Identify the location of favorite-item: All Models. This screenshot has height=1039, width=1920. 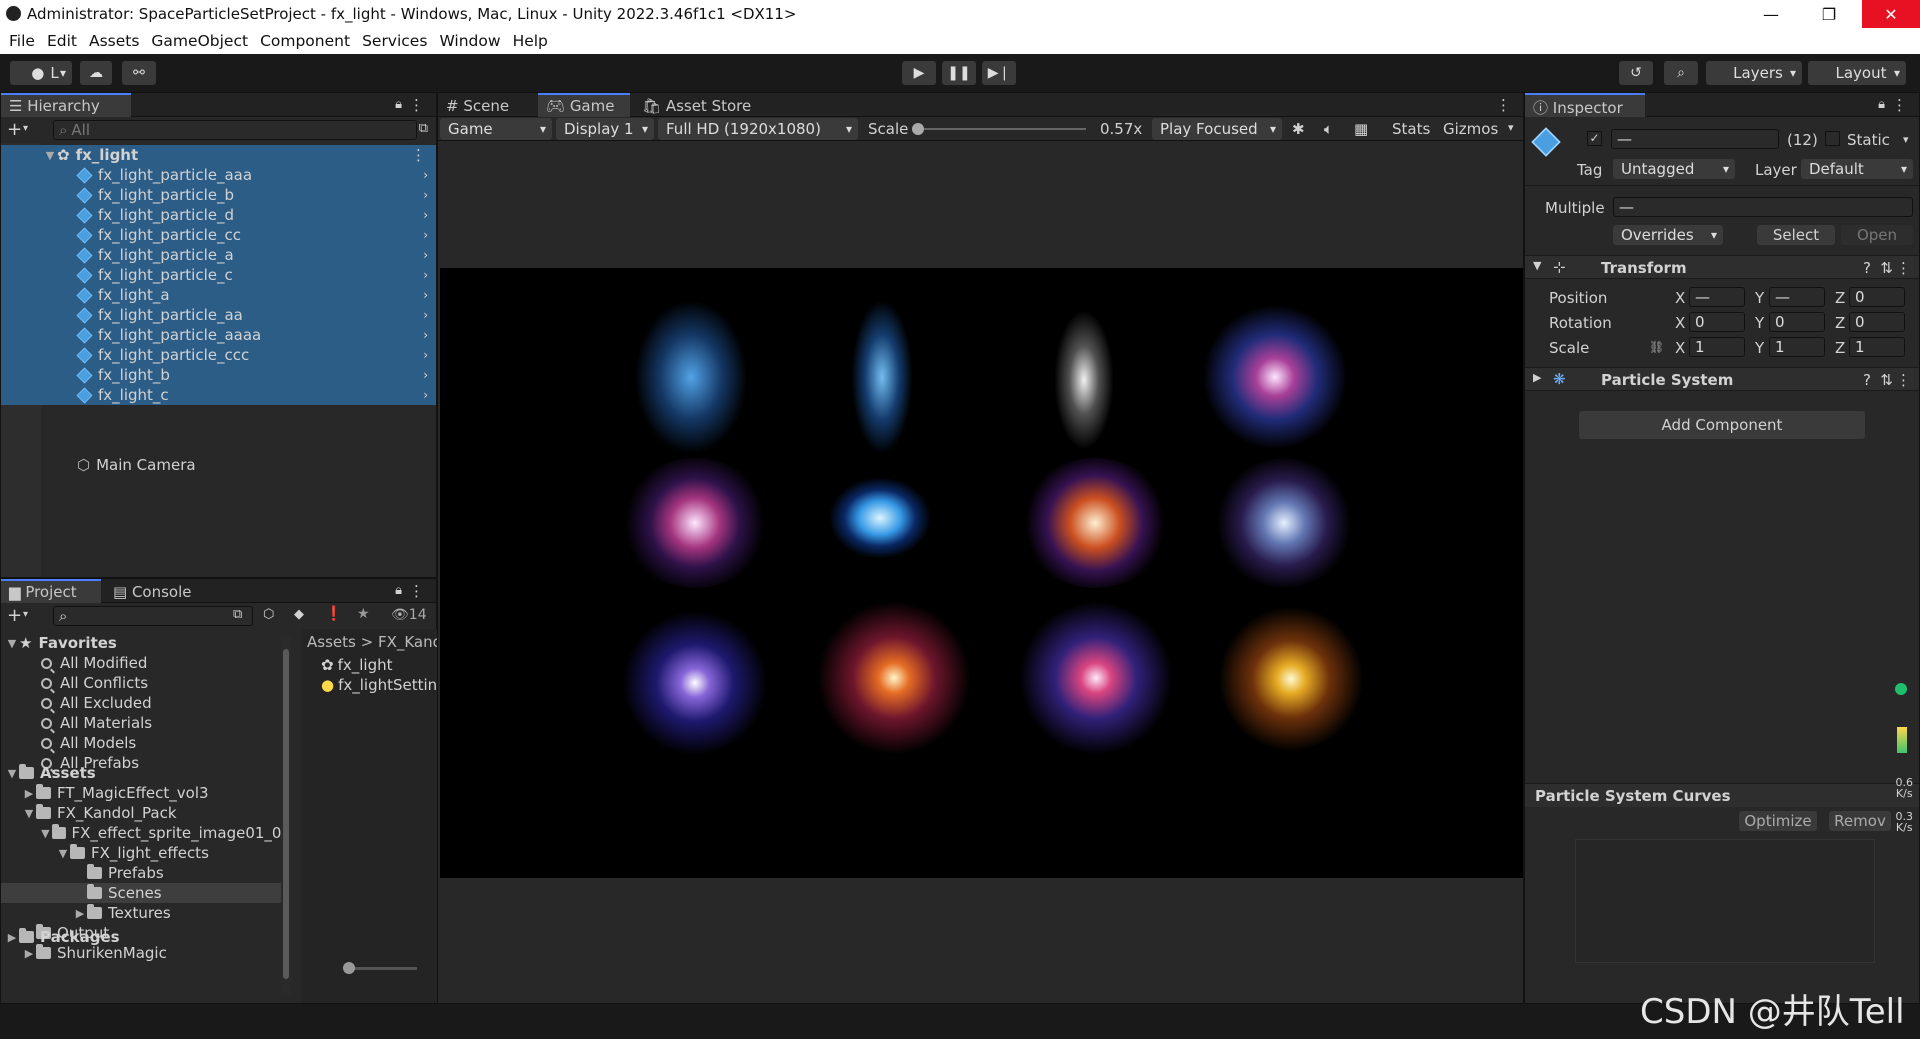
(146, 743).